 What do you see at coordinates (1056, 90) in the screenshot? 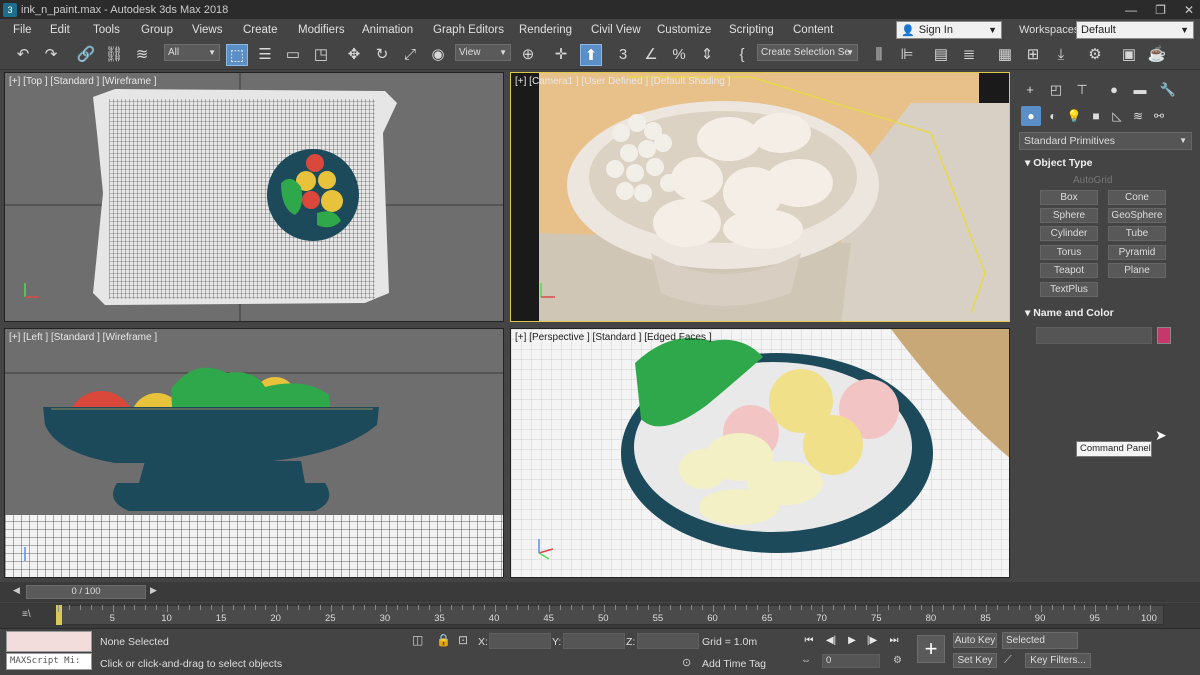
I see `modify-tab-icon: ◰` at bounding box center [1056, 90].